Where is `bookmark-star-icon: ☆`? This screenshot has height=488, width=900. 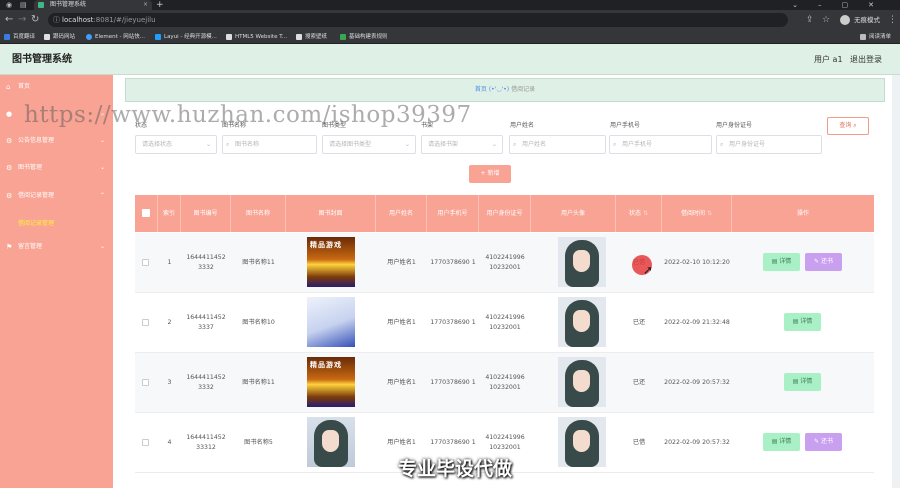
bookmark-star-icon: ☆ is located at coordinates (826, 20).